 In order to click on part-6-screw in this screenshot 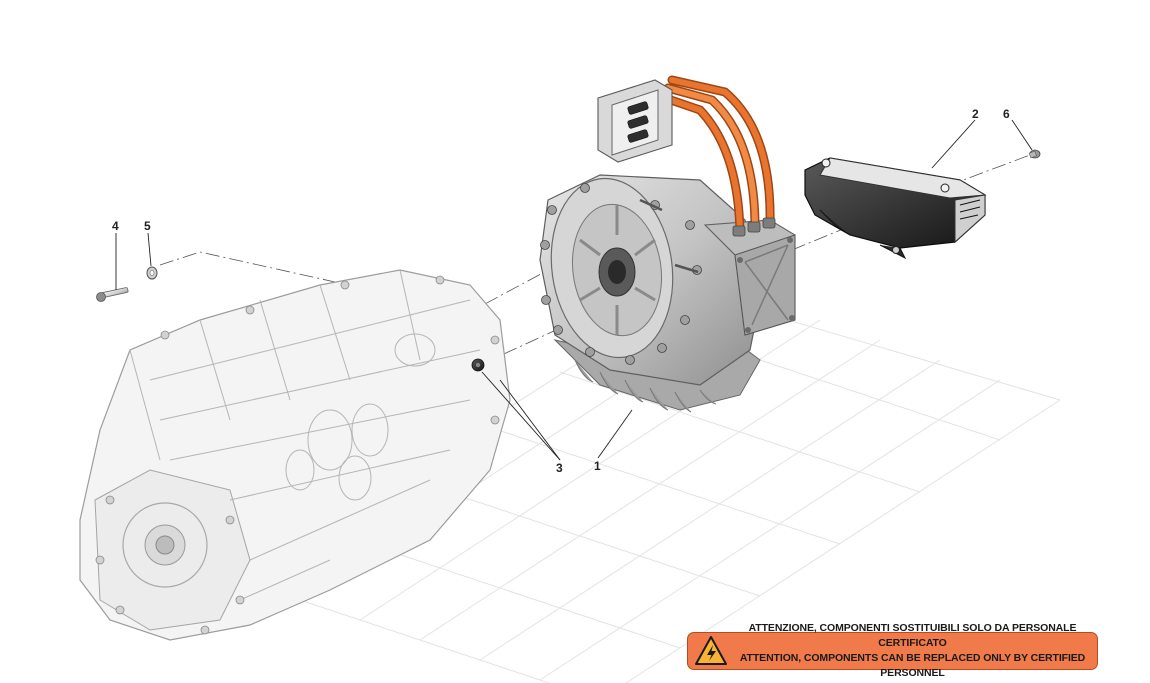, I will do `click(1034, 154)`.